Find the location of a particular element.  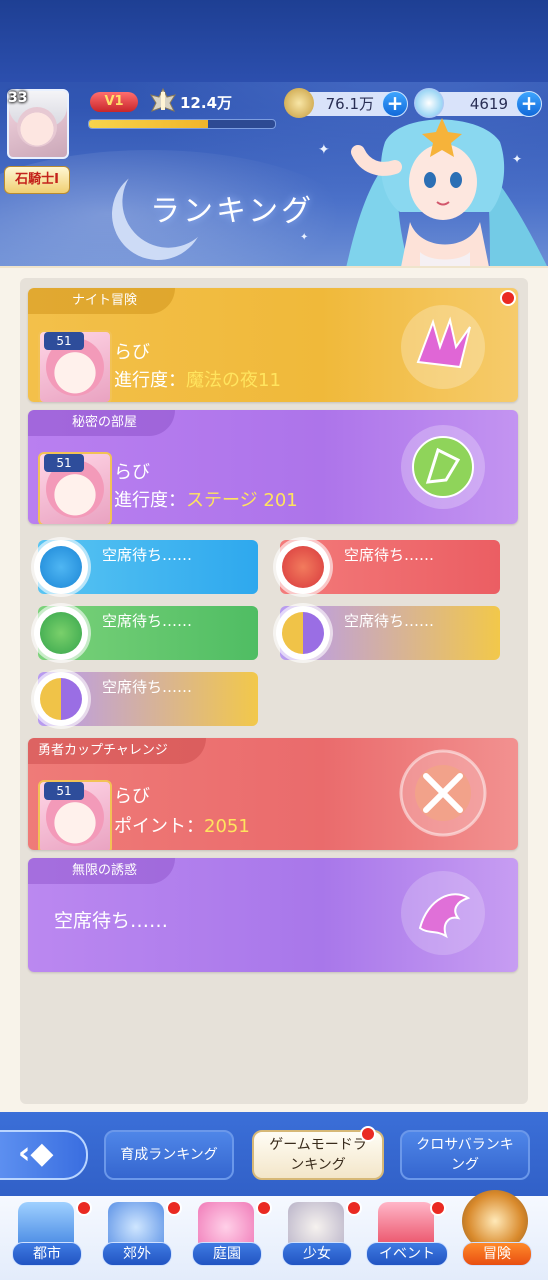

vip-badge: V1 is located at coordinates (114, 102).